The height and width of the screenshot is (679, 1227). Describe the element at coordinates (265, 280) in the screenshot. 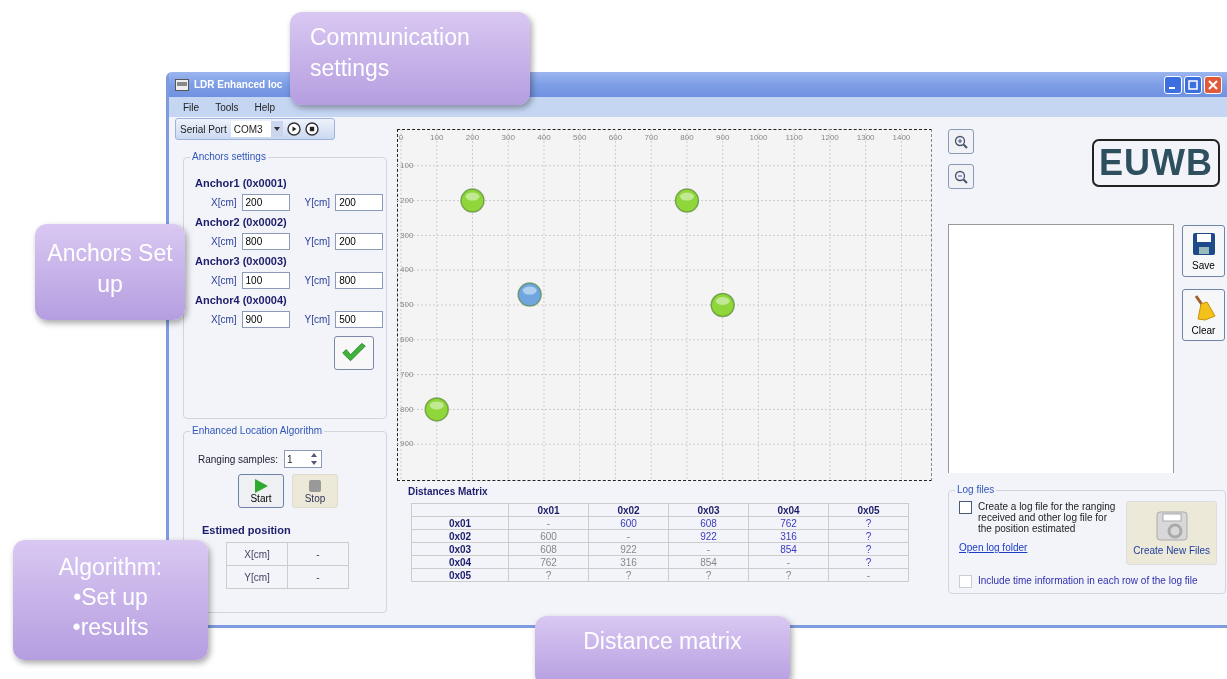

I see `x-field: 100` at that location.